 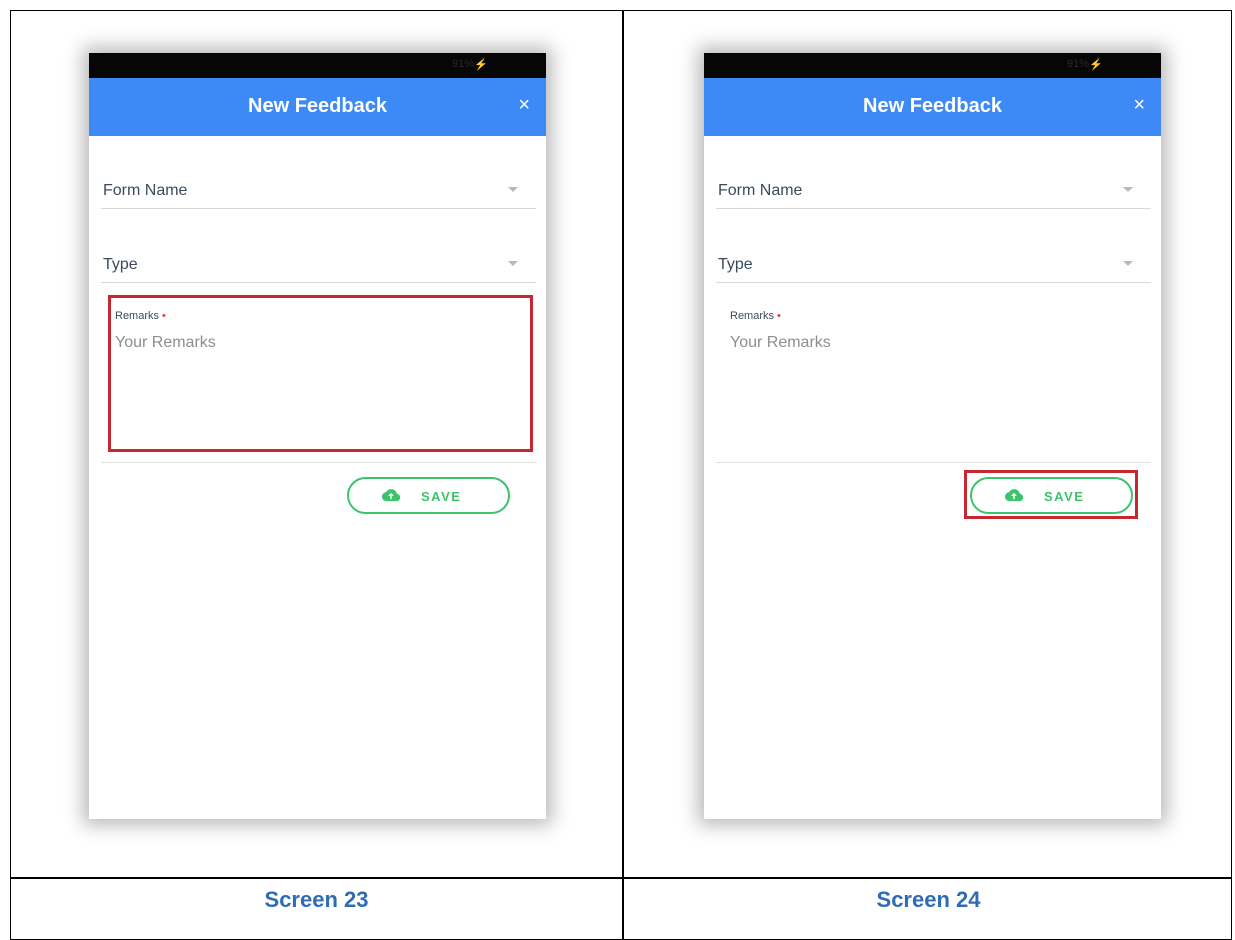 What do you see at coordinates (320, 373) in the screenshot?
I see `highlight-box-remarks` at bounding box center [320, 373].